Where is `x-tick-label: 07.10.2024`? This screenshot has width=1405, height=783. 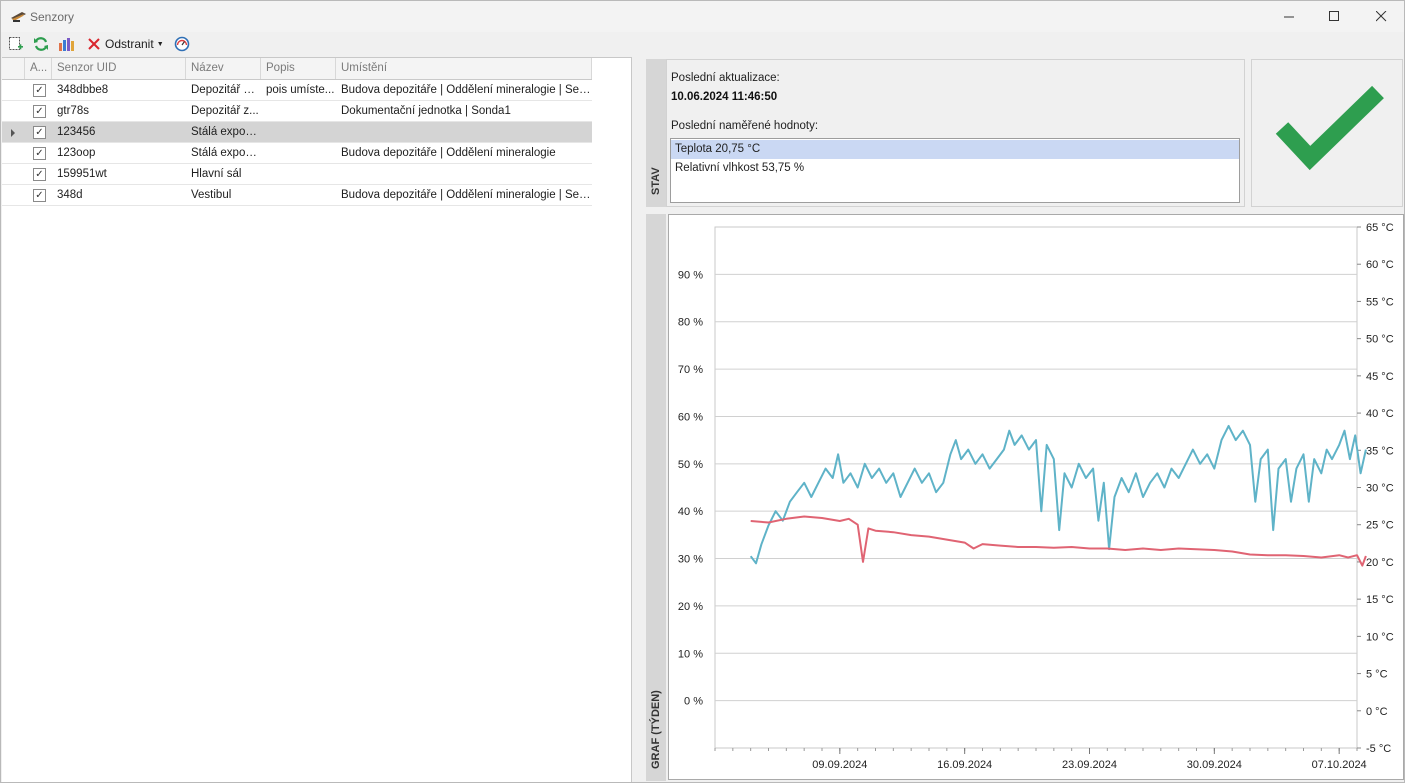 x-tick-label: 07.10.2024 is located at coordinates (1339, 765).